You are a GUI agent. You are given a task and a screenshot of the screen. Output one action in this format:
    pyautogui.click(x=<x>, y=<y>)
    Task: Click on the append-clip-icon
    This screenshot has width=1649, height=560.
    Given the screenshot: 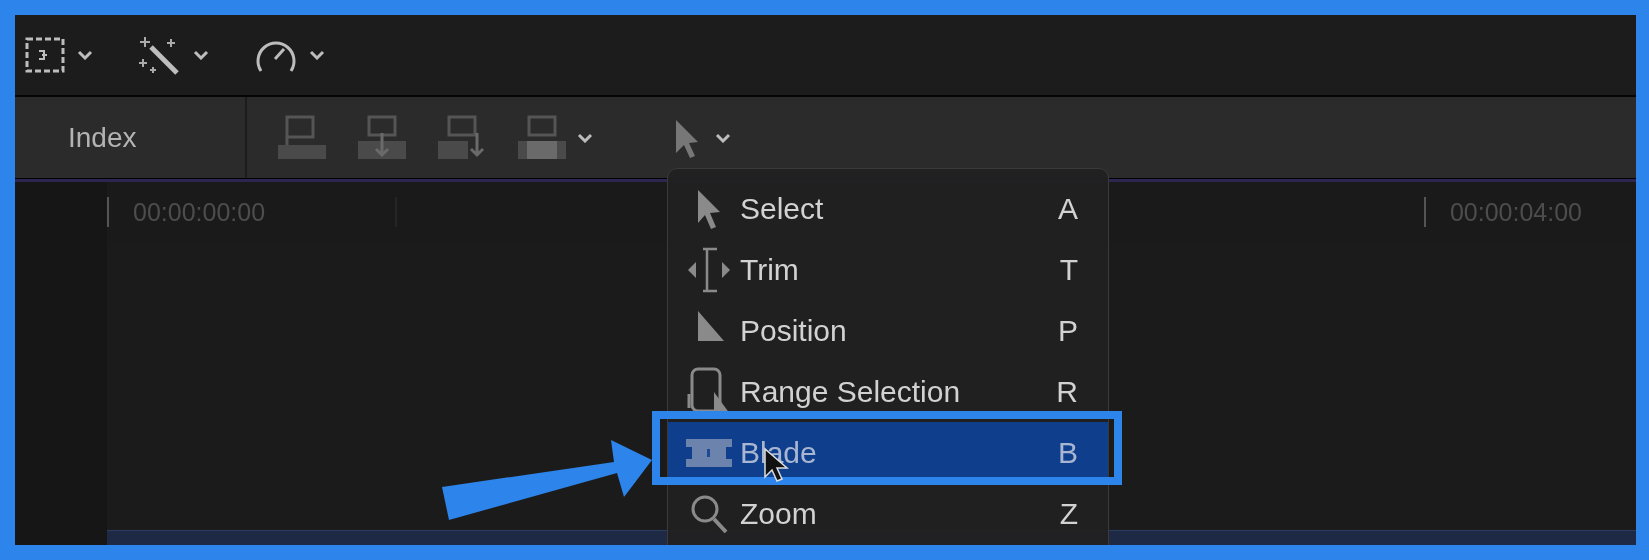 What is the action you would take?
    pyautogui.click(x=462, y=137)
    